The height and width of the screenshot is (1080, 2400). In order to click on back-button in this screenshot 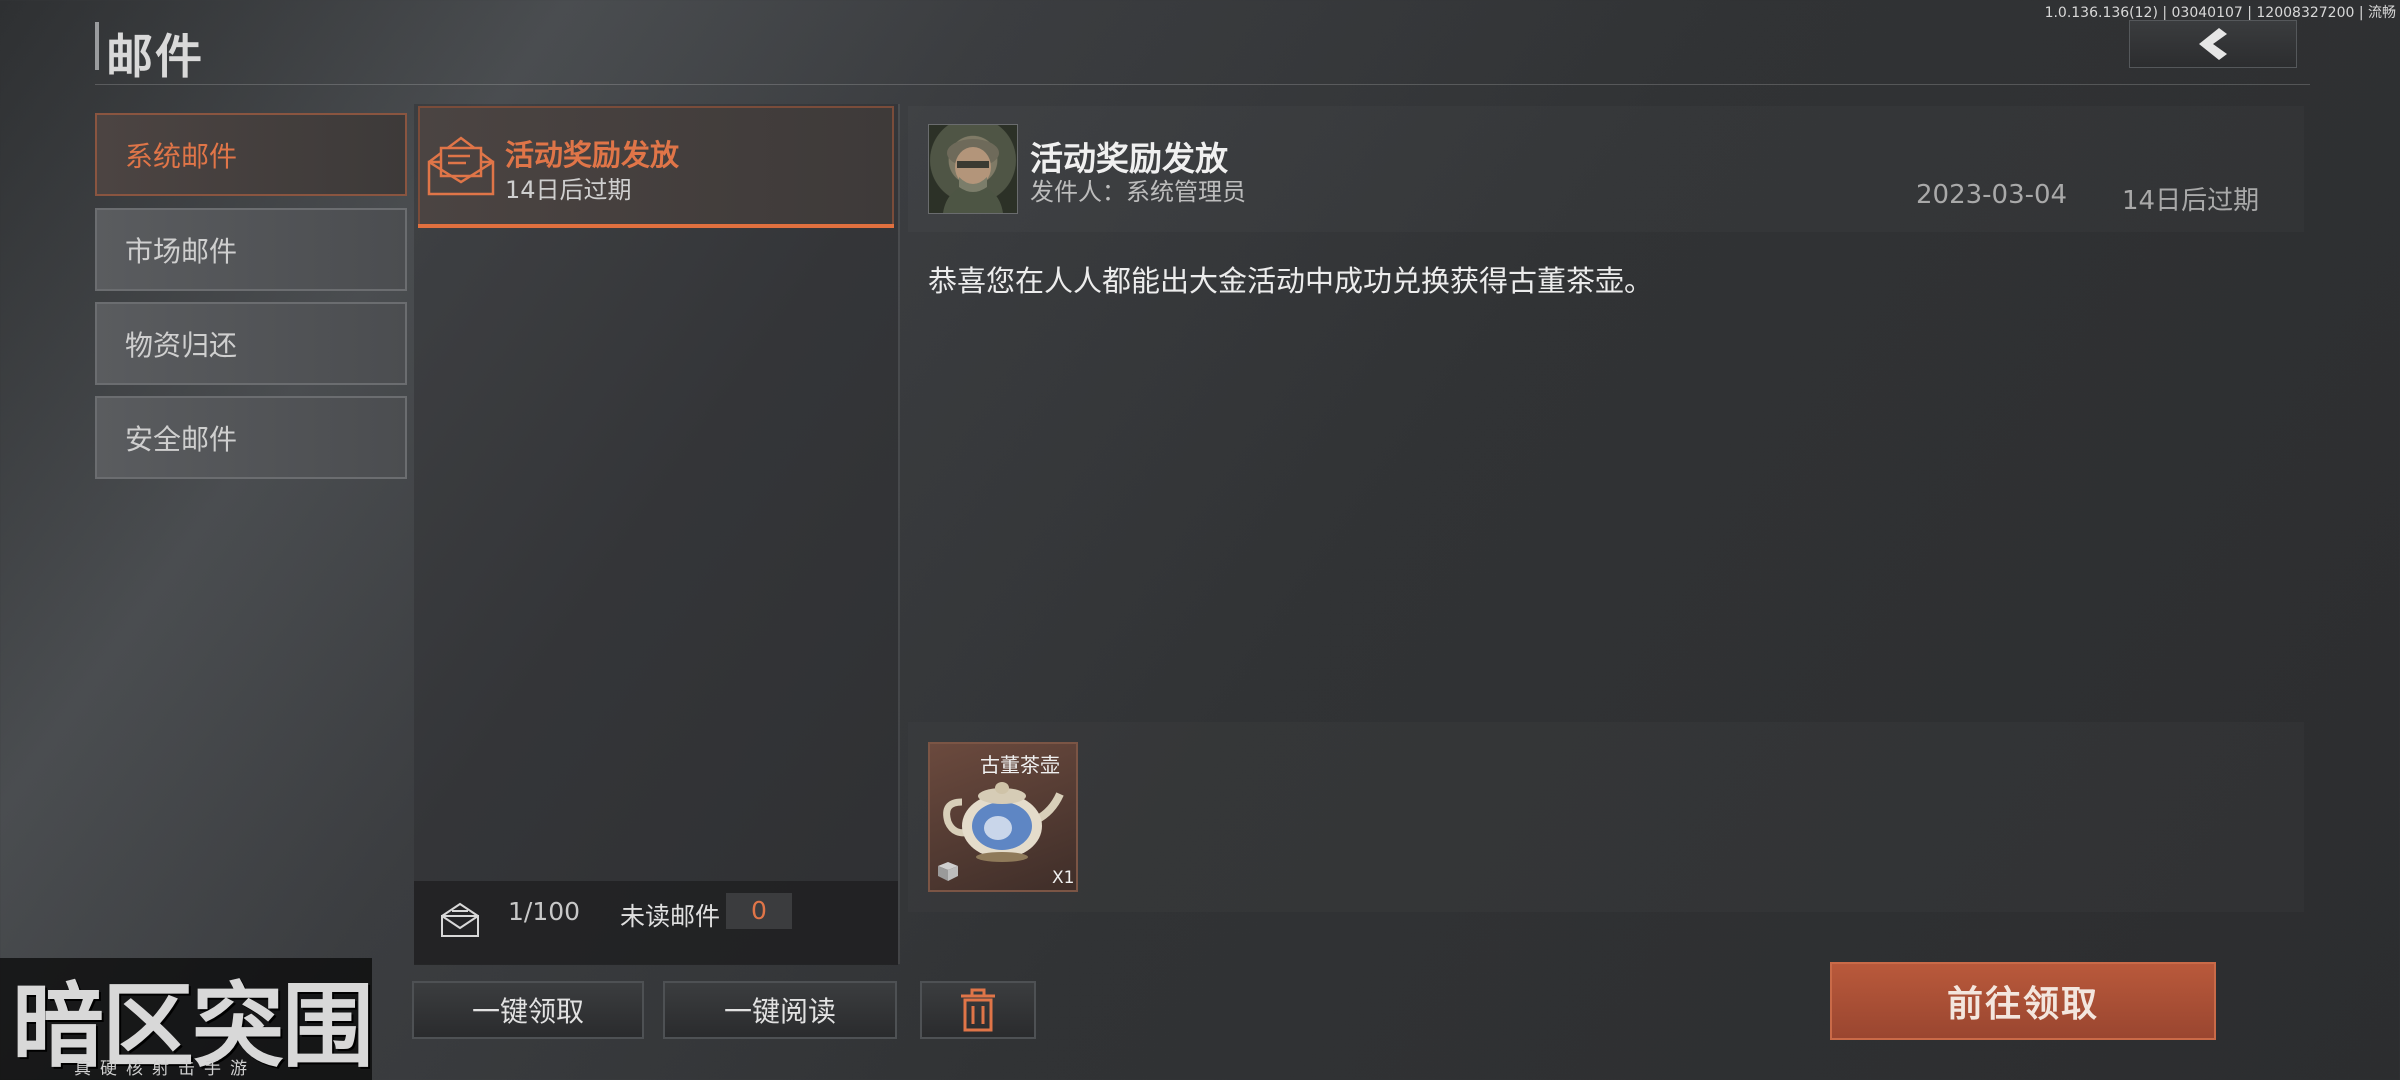, I will do `click(2213, 44)`.